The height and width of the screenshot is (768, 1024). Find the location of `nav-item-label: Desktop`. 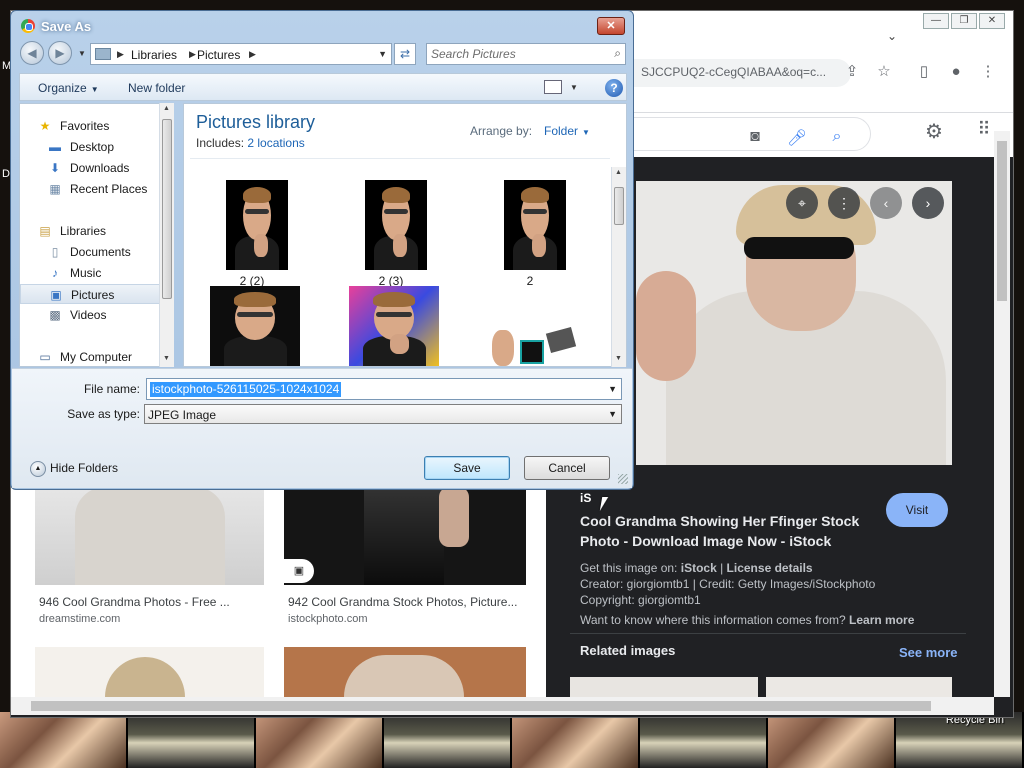

nav-item-label: Desktop is located at coordinates (92, 147).